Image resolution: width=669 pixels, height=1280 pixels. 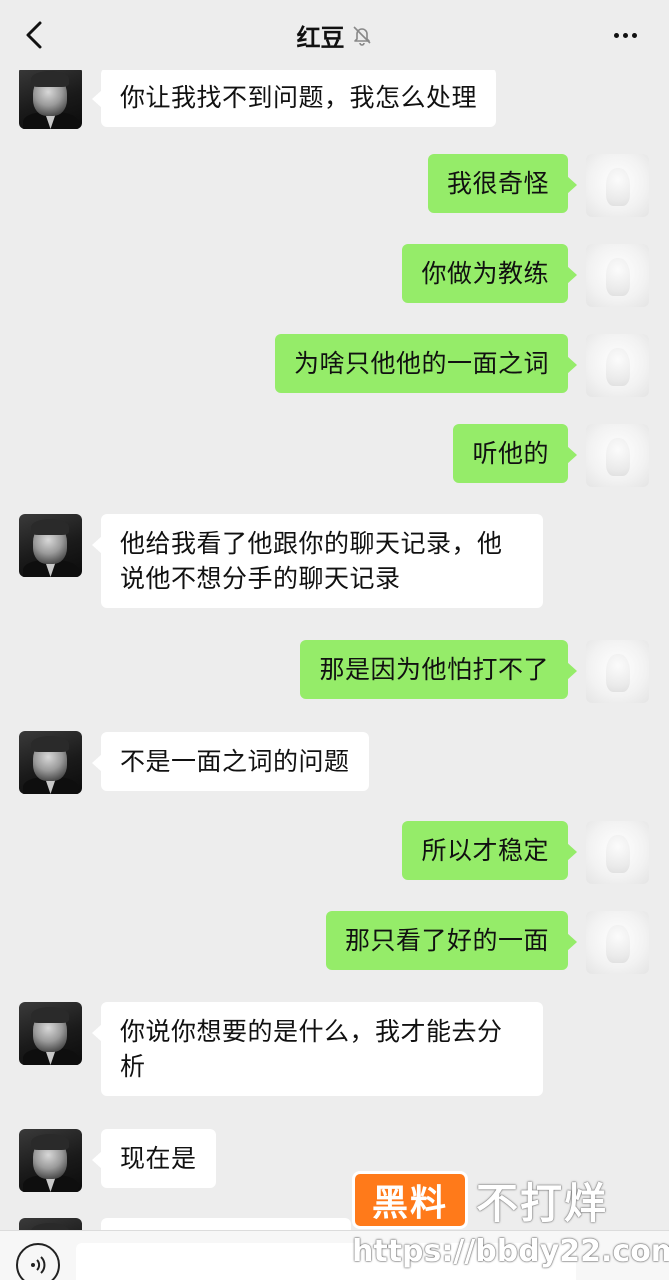 I want to click on voice-button, so click(x=38, y=1261).